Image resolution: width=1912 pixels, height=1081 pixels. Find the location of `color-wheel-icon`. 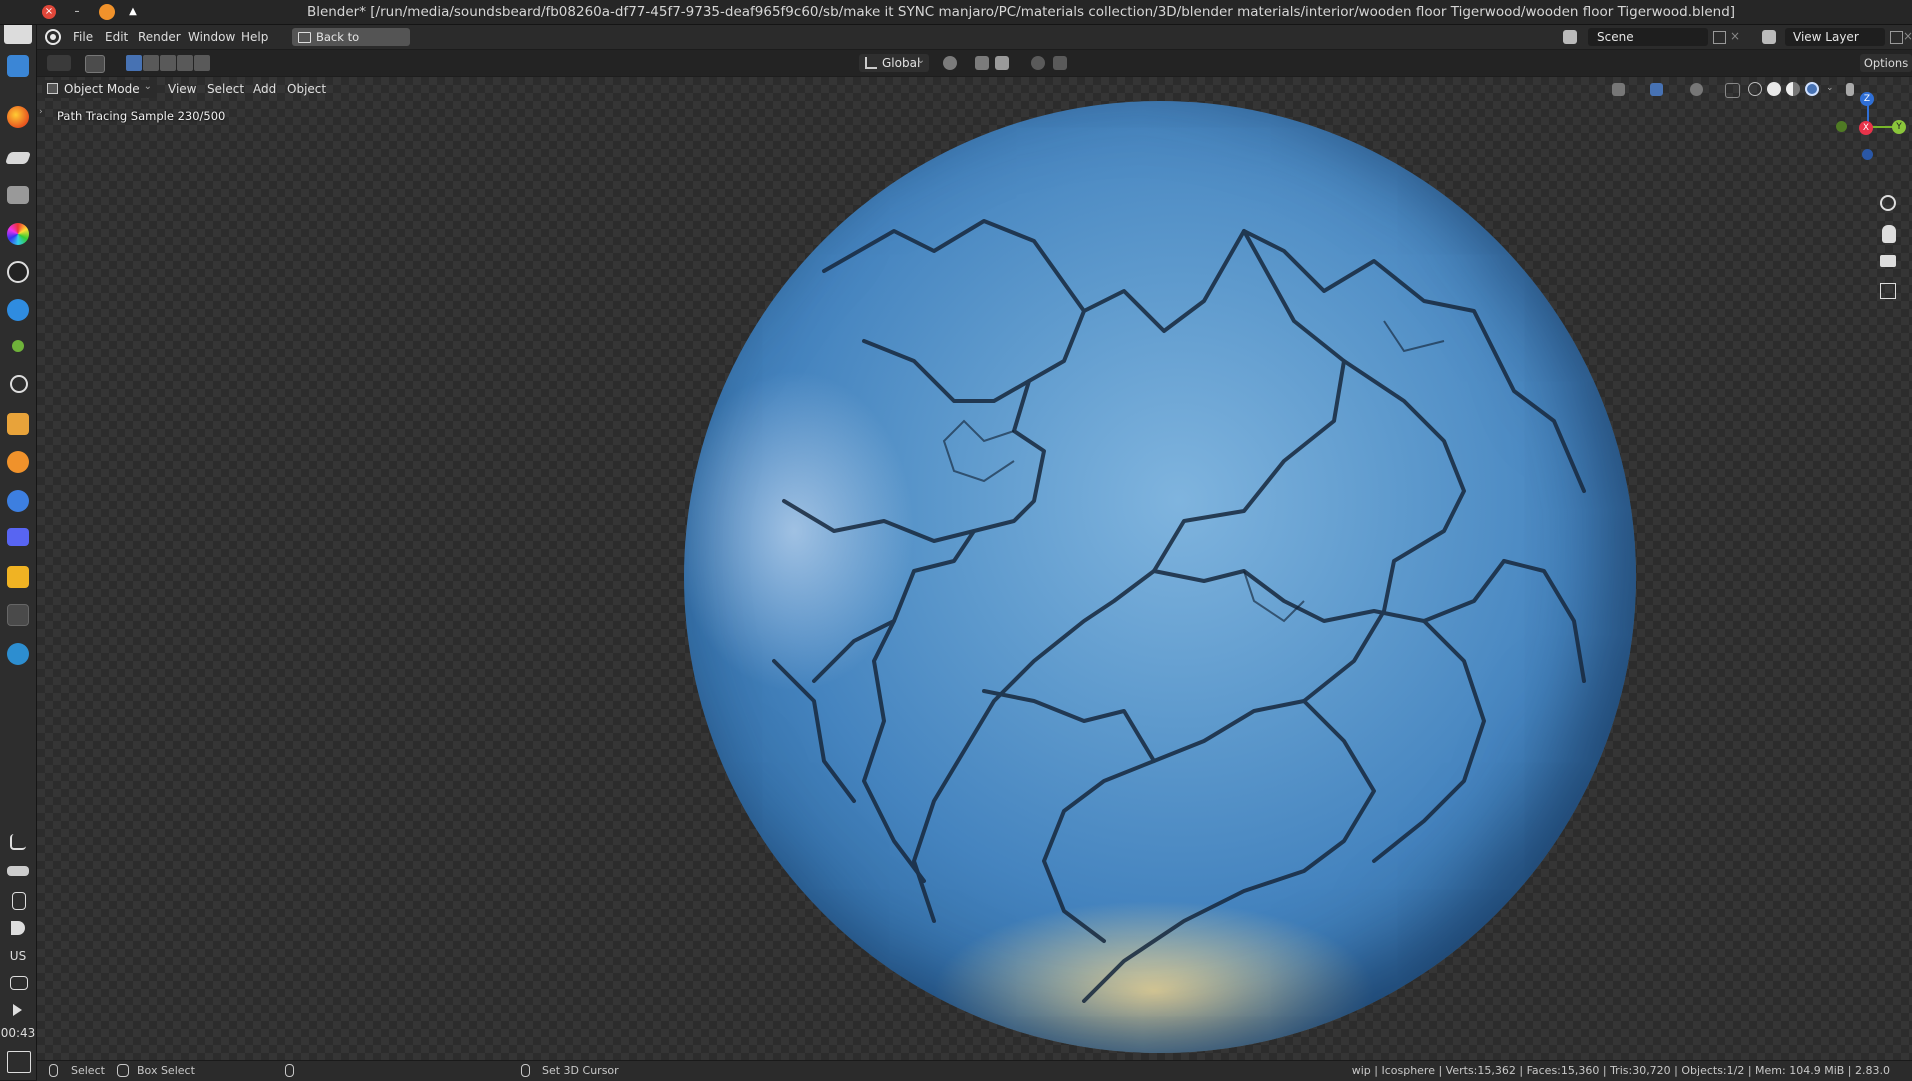

color-wheel-icon is located at coordinates (18, 234).